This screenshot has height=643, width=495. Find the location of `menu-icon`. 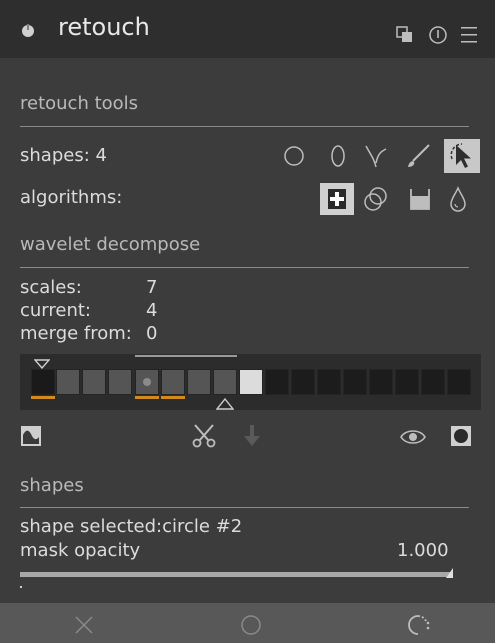

menu-icon is located at coordinates (469, 35).